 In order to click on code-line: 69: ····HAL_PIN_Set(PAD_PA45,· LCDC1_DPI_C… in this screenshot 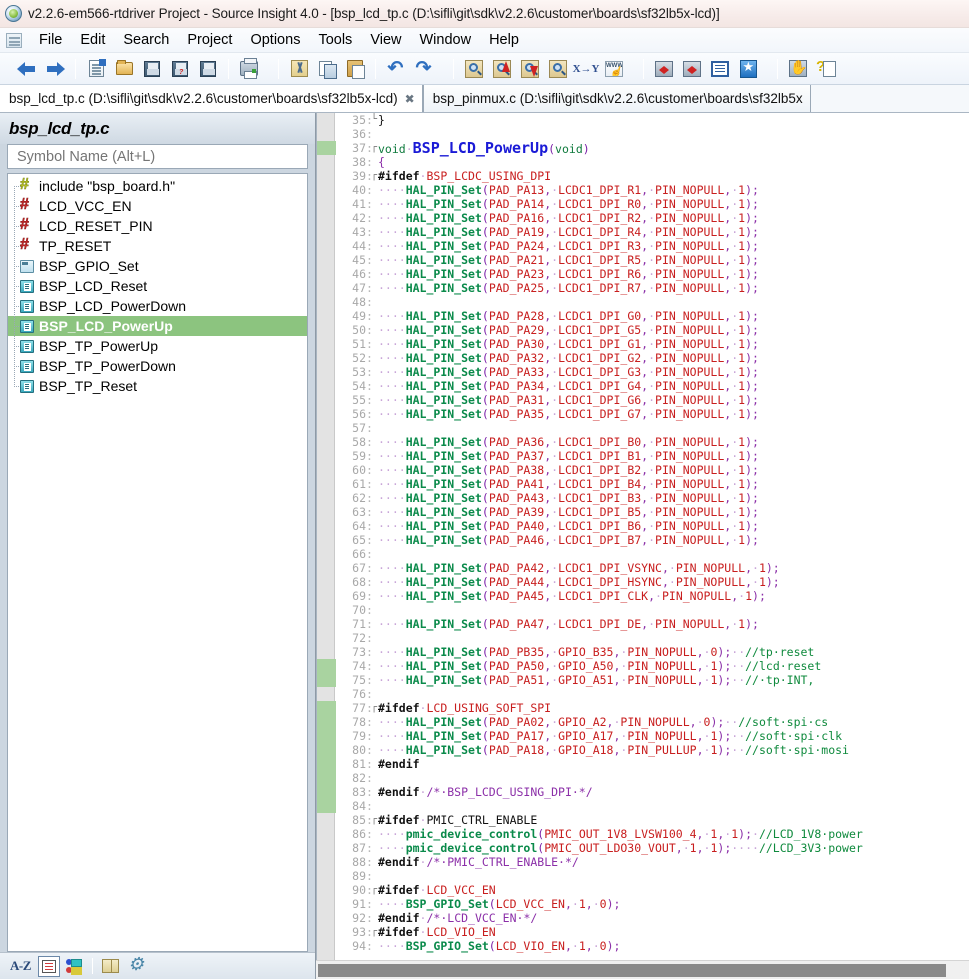, I will do `click(652, 596)`.